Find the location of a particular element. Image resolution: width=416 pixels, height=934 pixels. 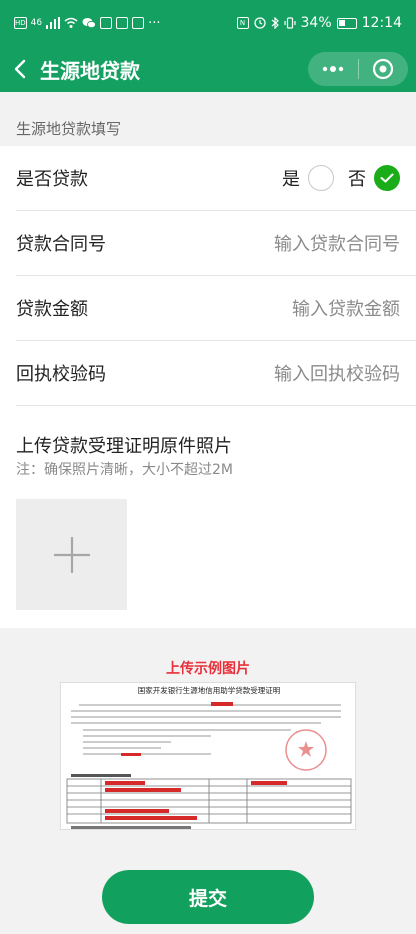

nfc-icon: N is located at coordinates (242, 23).